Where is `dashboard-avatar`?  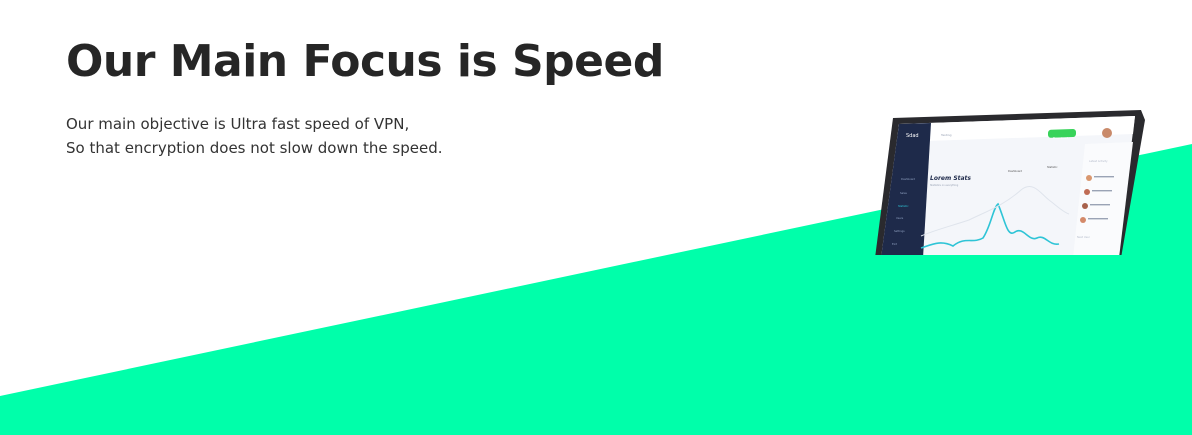 dashboard-avatar is located at coordinates (1107, 133).